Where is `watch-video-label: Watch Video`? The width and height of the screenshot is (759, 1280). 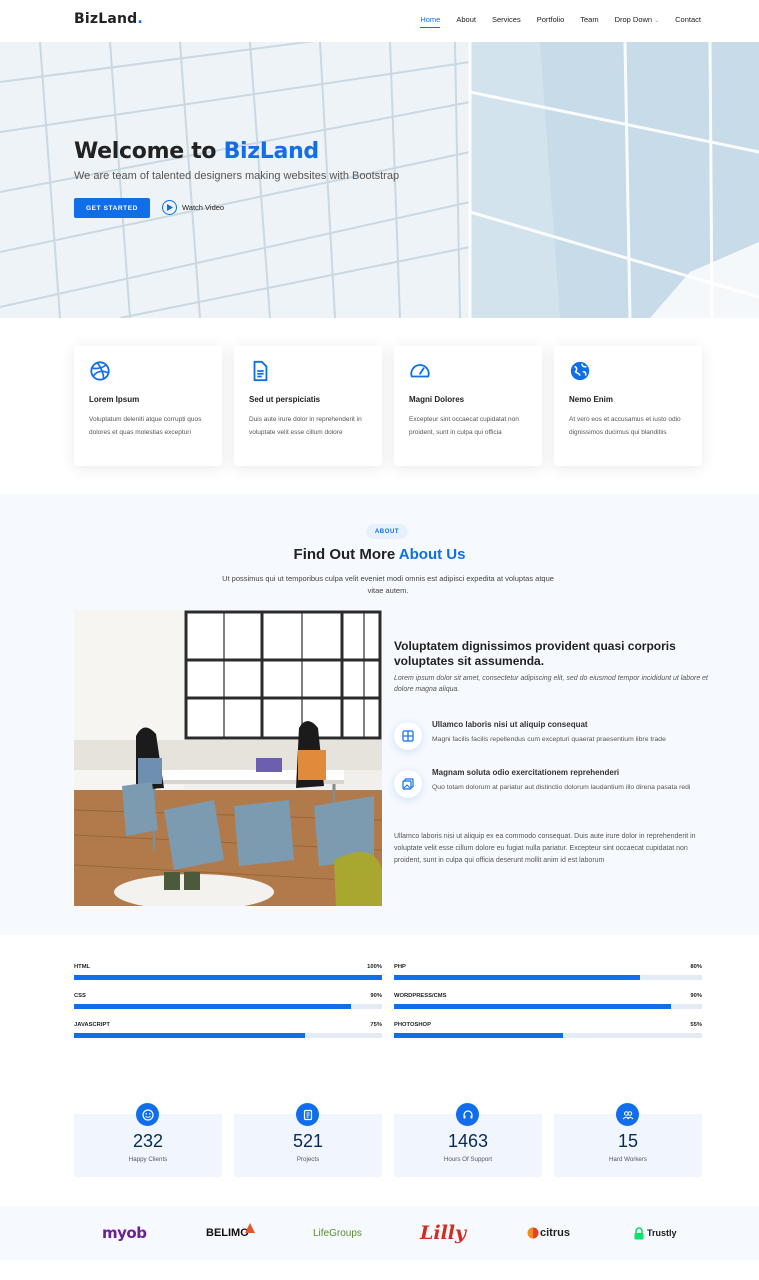
watch-video-label: Watch Video is located at coordinates (203, 207).